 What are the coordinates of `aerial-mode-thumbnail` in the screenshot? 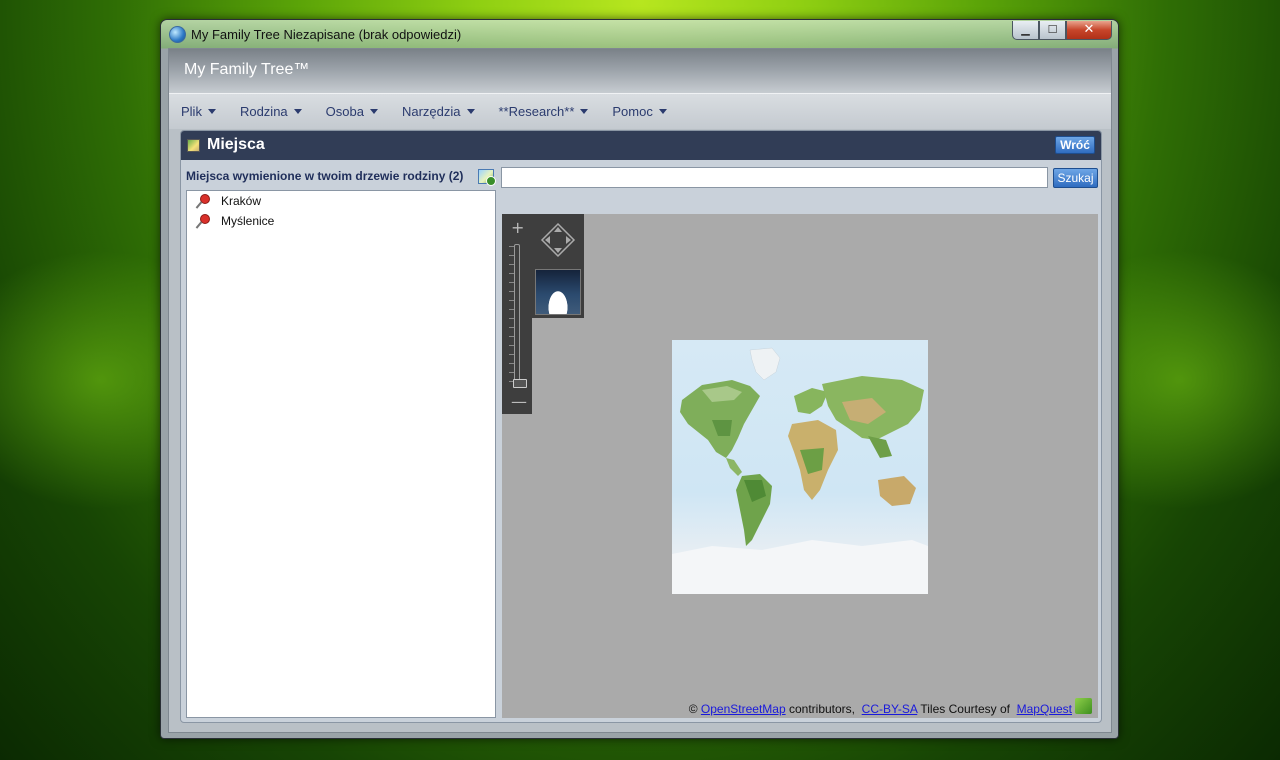 It's located at (558, 292).